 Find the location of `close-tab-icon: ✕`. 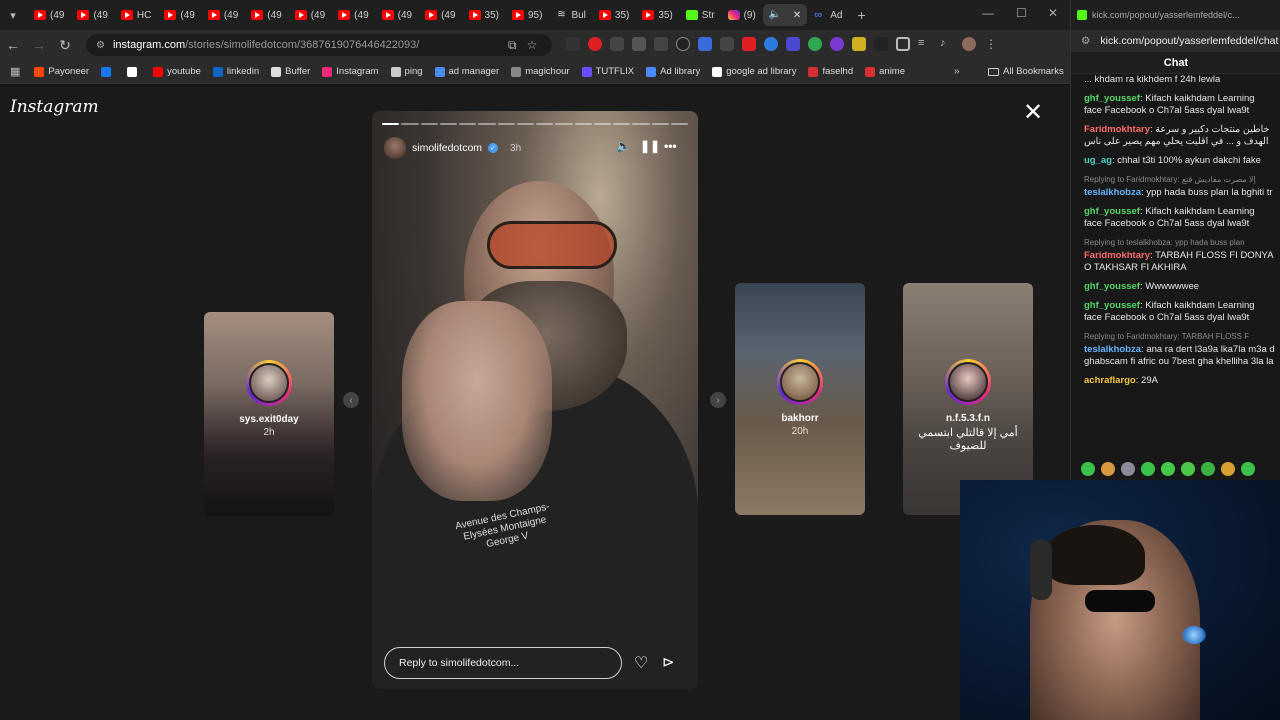

close-tab-icon: ✕ is located at coordinates (797, 15).